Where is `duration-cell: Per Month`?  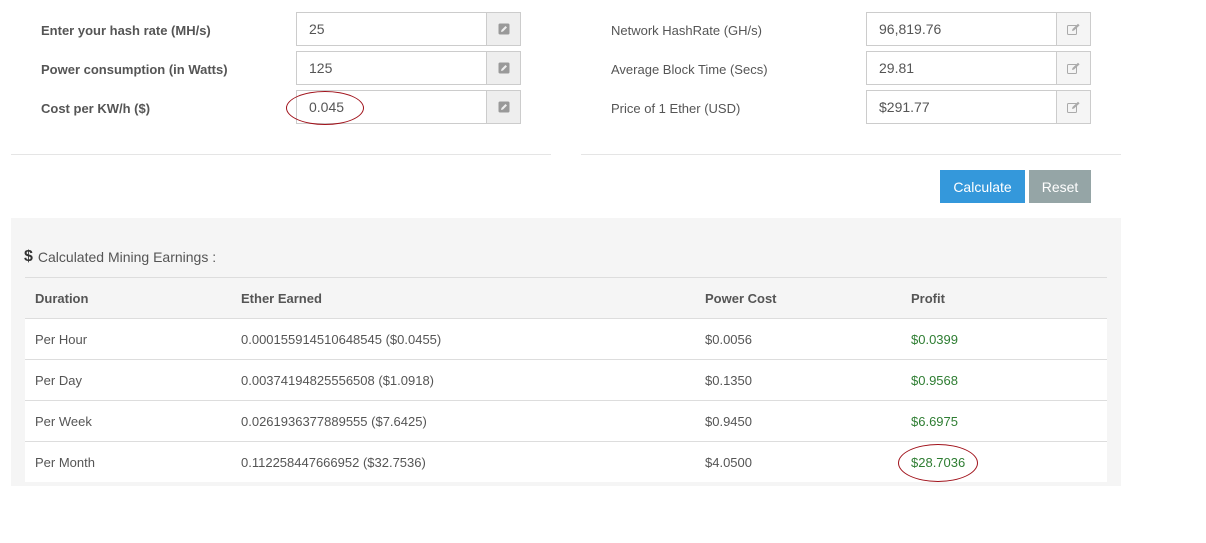
duration-cell: Per Month is located at coordinates (65, 462).